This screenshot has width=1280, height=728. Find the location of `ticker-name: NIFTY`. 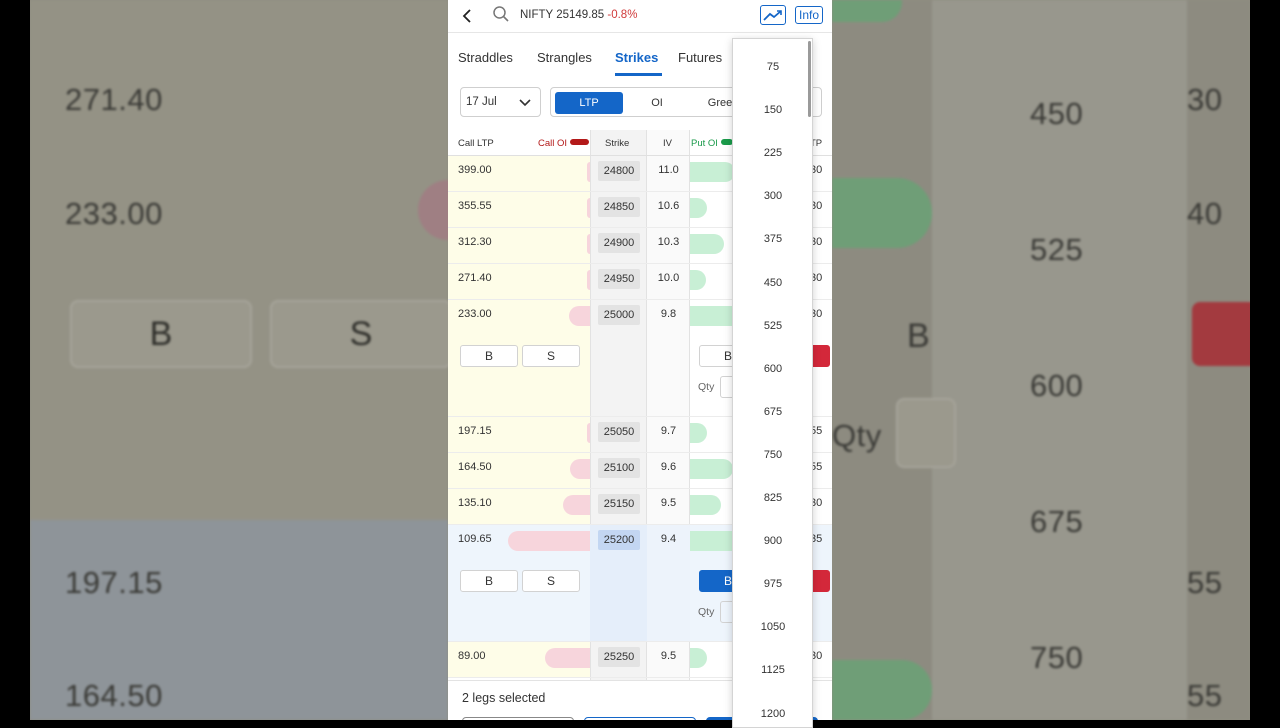

ticker-name: NIFTY is located at coordinates (537, 15).